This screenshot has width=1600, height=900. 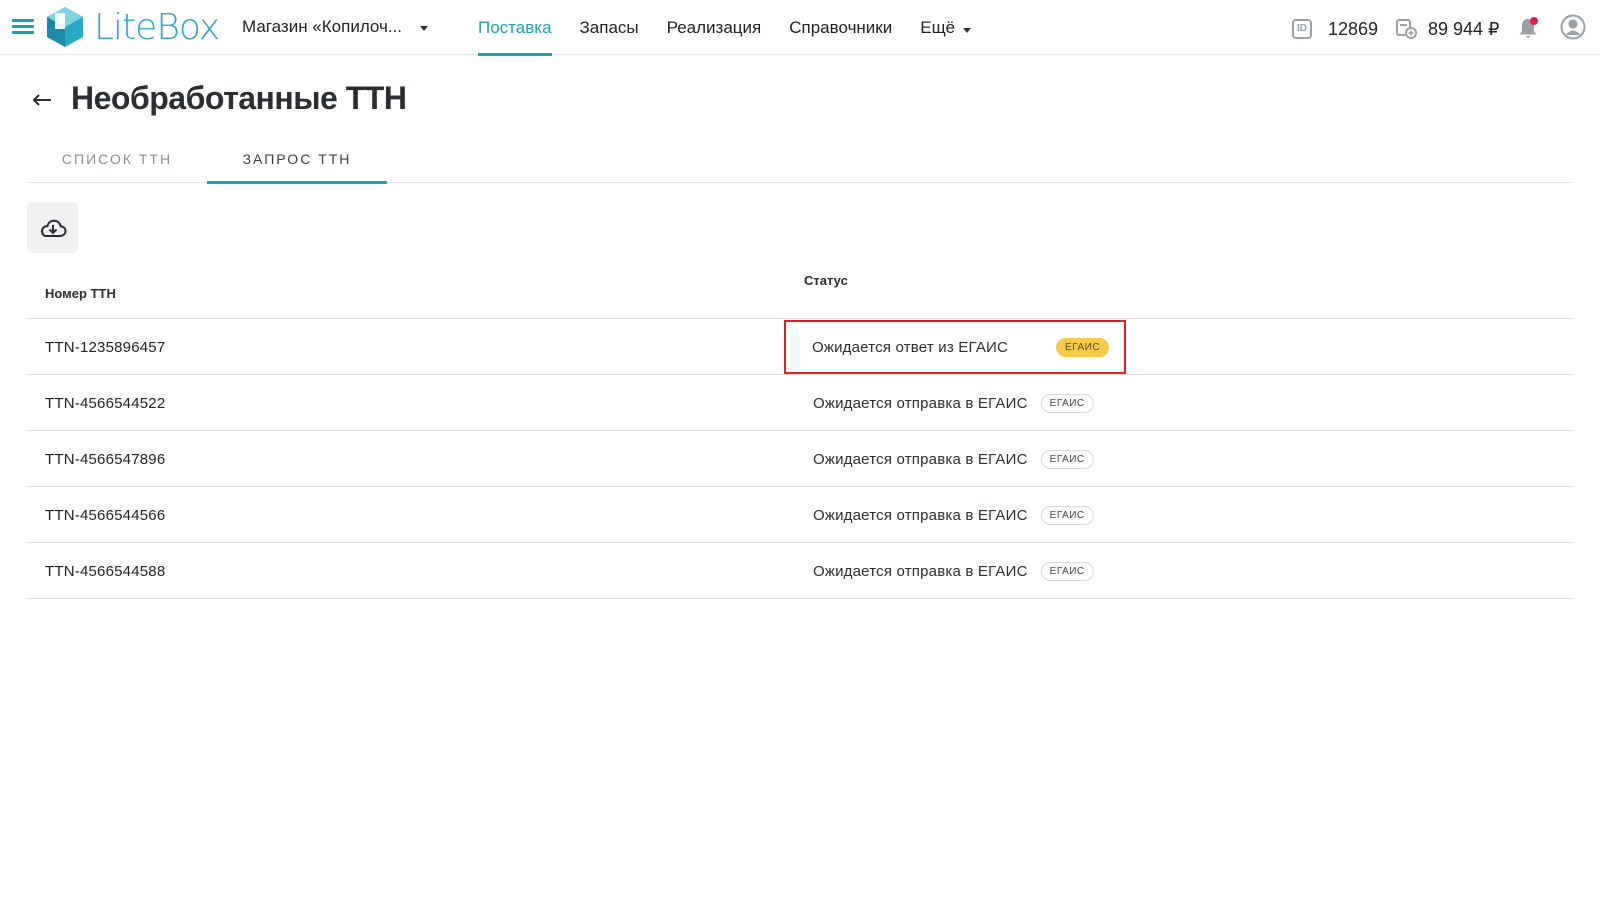 I want to click on logo: LiteBox, so click(x=132, y=27).